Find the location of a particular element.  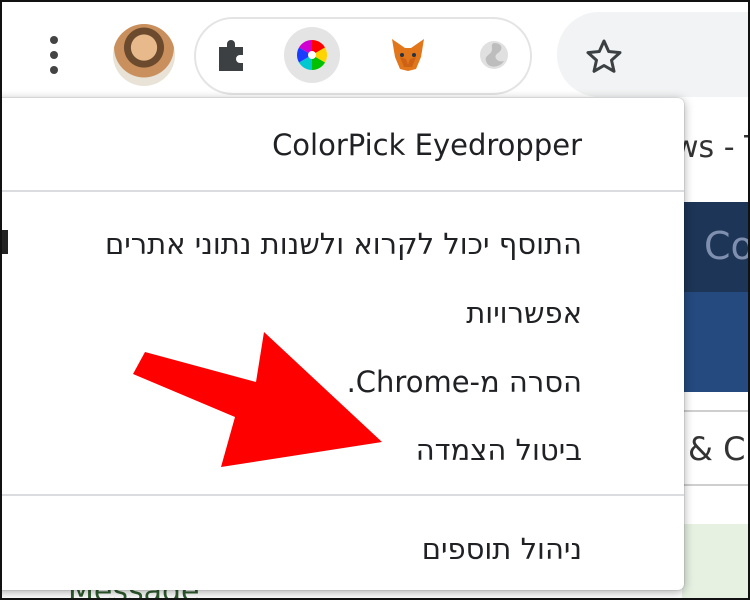

star-icon is located at coordinates (604, 57).